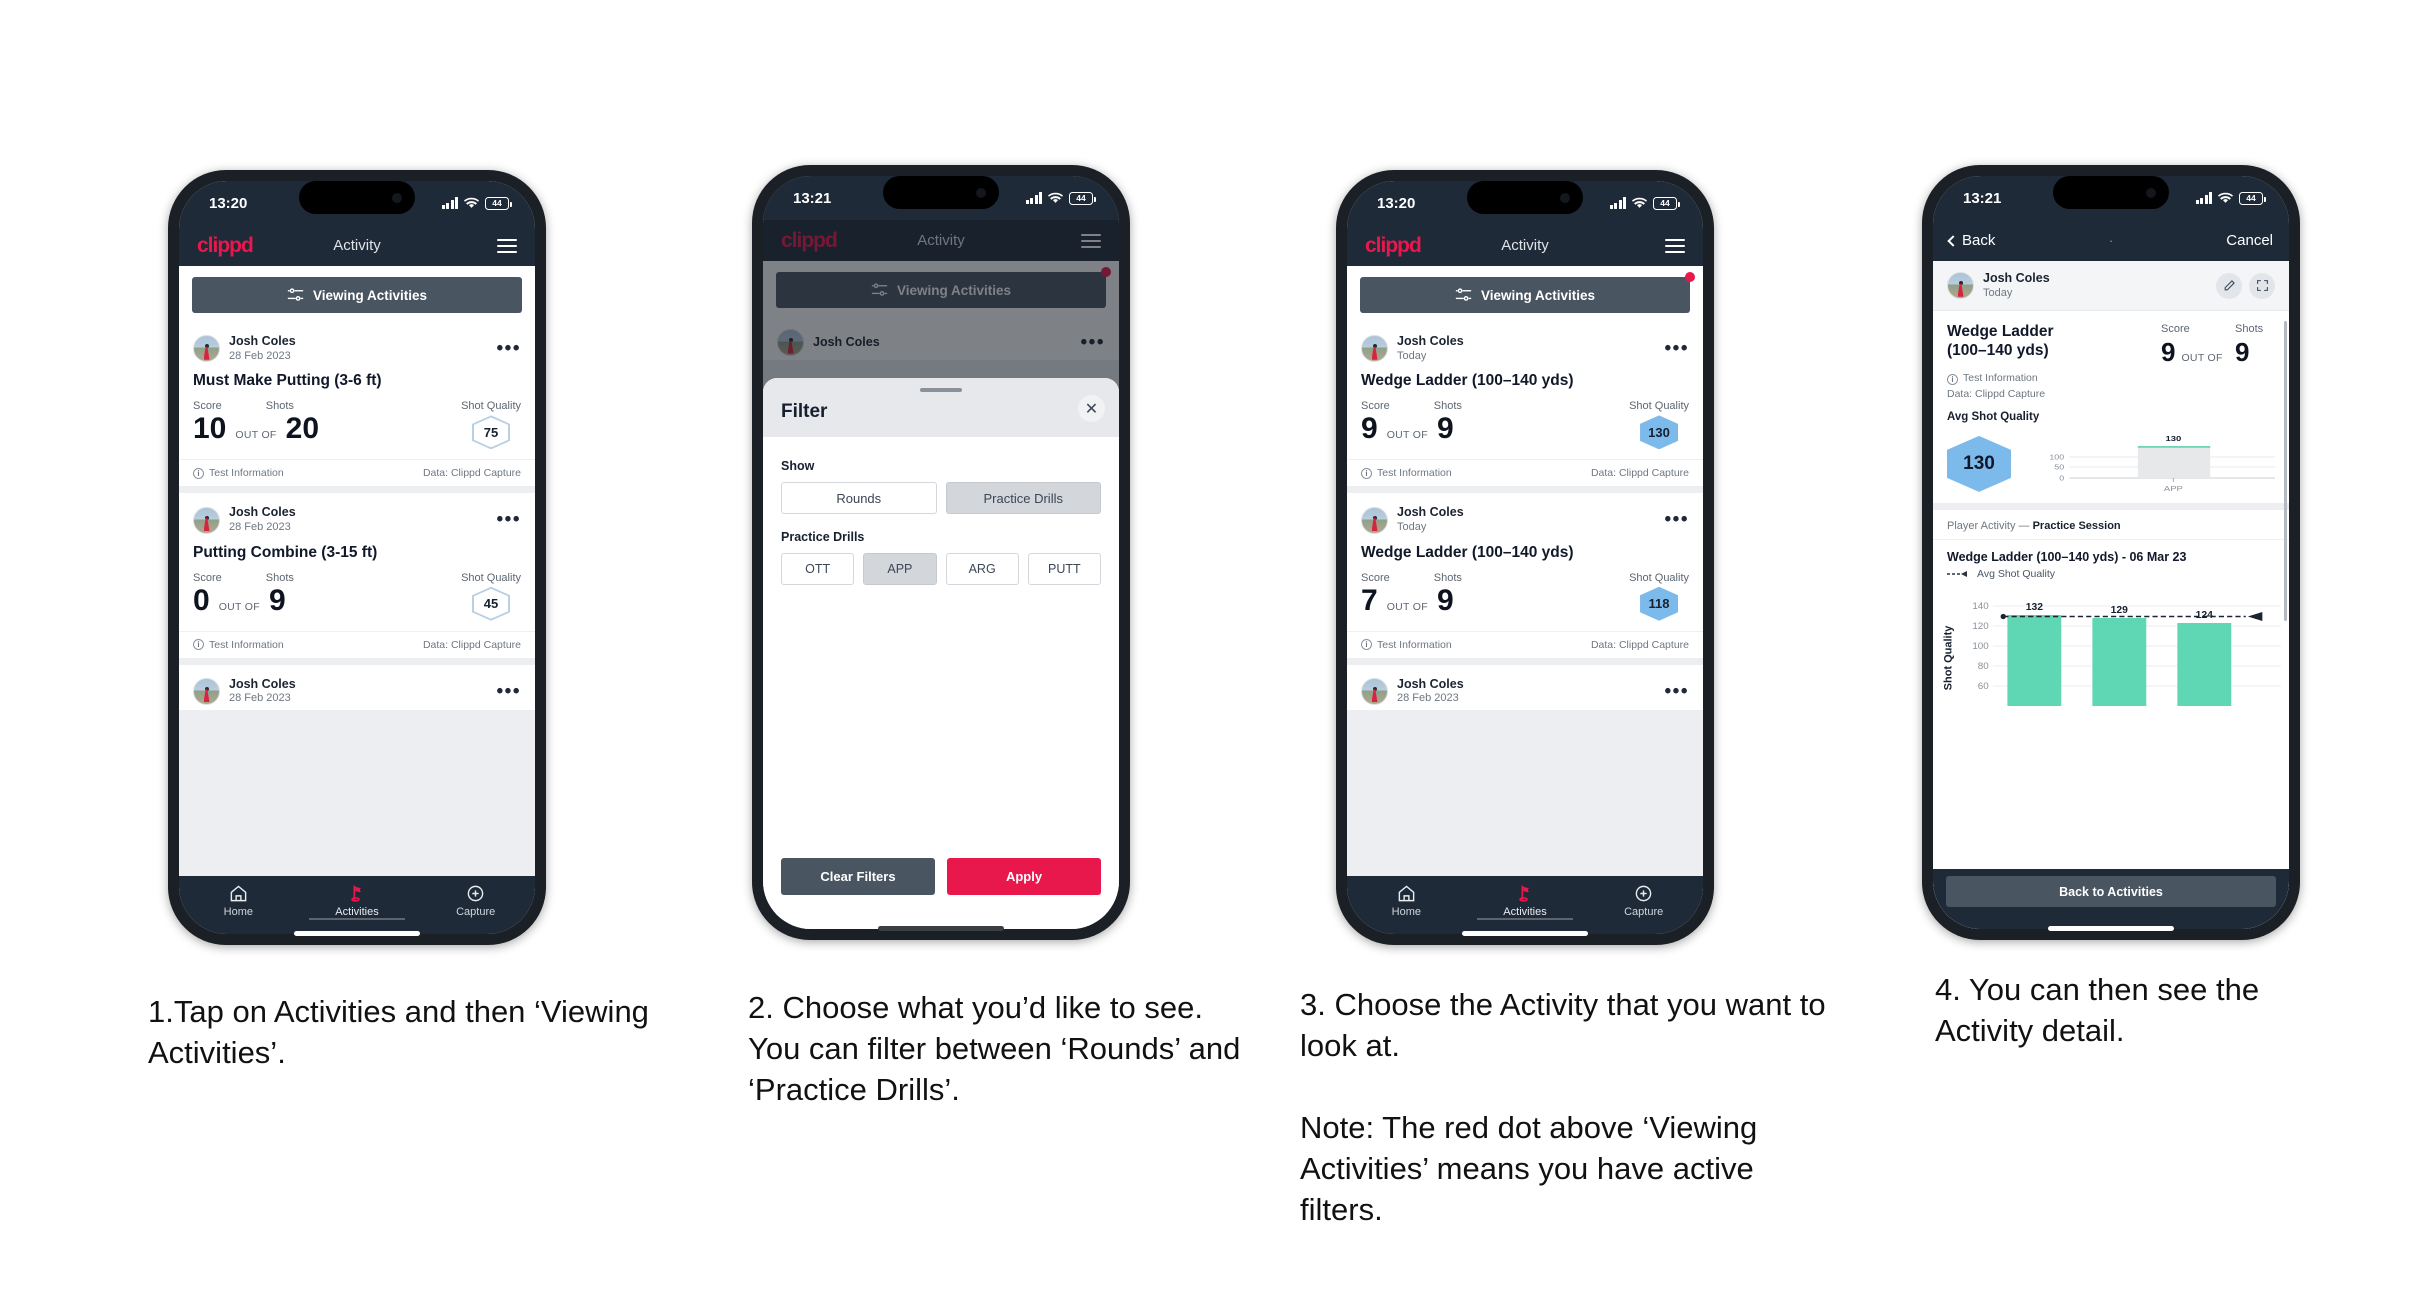 This screenshot has width=2423, height=1303. What do you see at coordinates (1980, 646) in the screenshot?
I see `svg-text: 100` at bounding box center [1980, 646].